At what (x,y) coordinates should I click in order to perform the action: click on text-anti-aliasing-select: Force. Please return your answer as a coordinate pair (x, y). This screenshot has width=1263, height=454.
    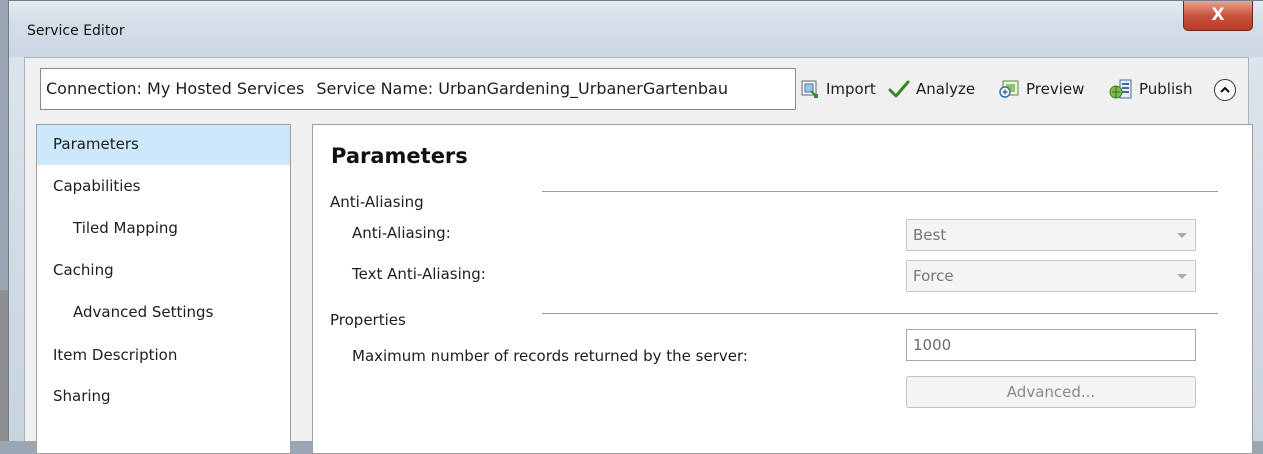
    Looking at the image, I should click on (1051, 276).